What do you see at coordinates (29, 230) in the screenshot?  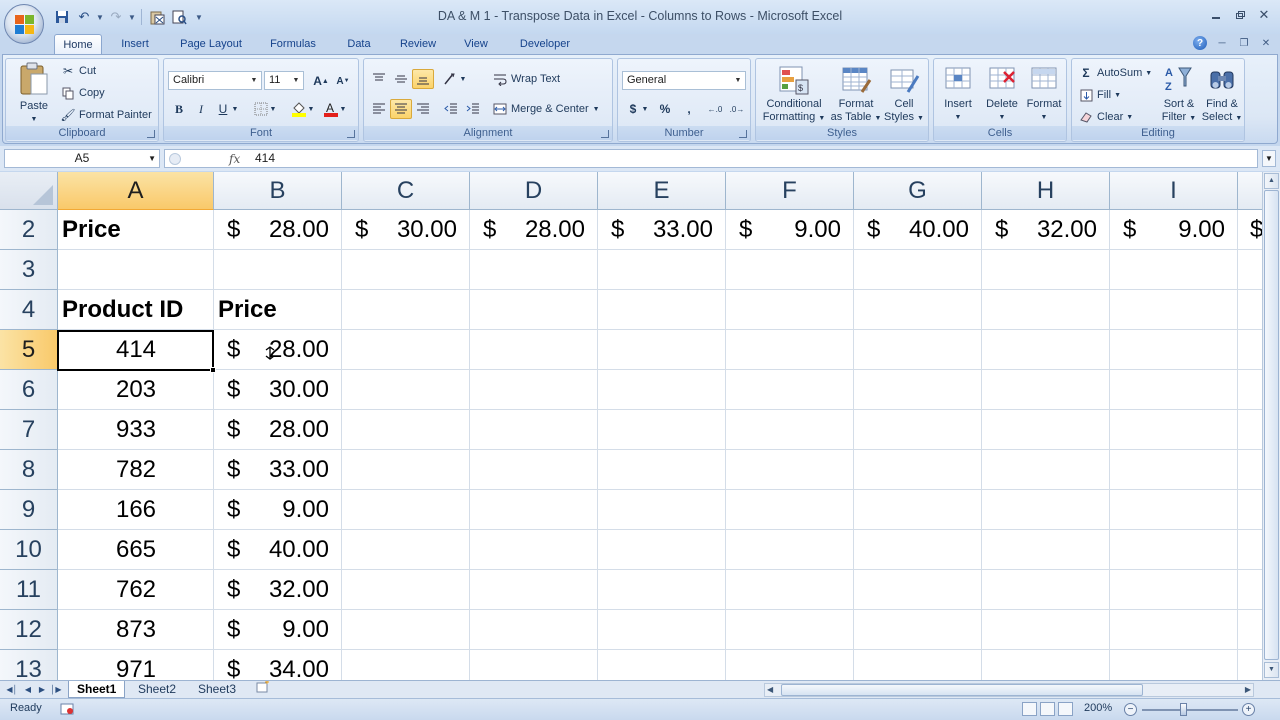 I see `row-header-2: 2` at bounding box center [29, 230].